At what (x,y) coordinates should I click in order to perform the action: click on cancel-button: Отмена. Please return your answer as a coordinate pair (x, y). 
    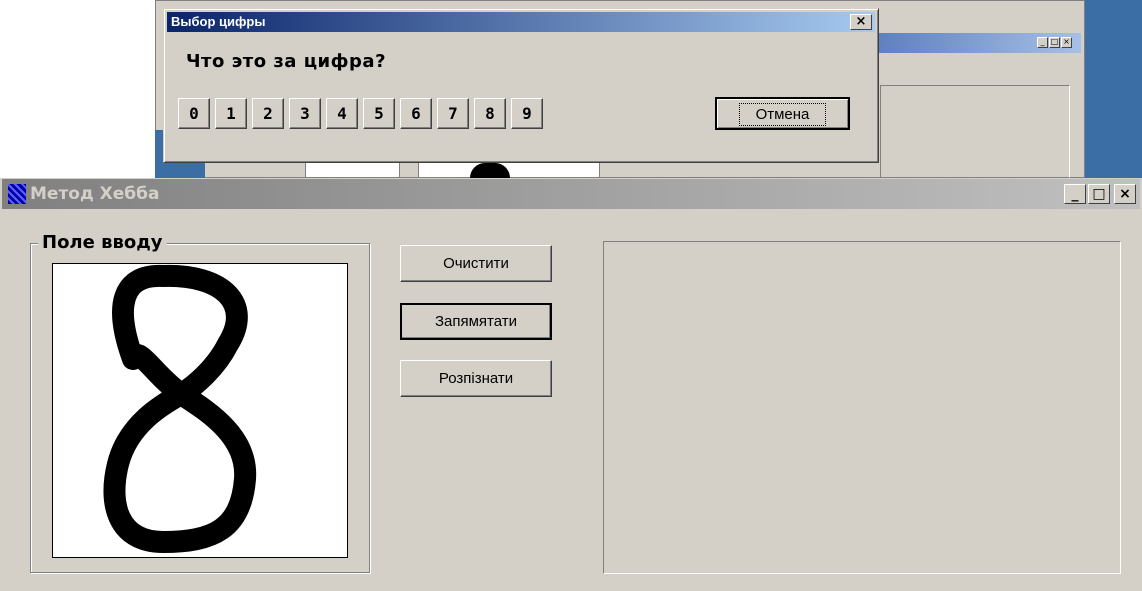
    Looking at the image, I should click on (782, 113).